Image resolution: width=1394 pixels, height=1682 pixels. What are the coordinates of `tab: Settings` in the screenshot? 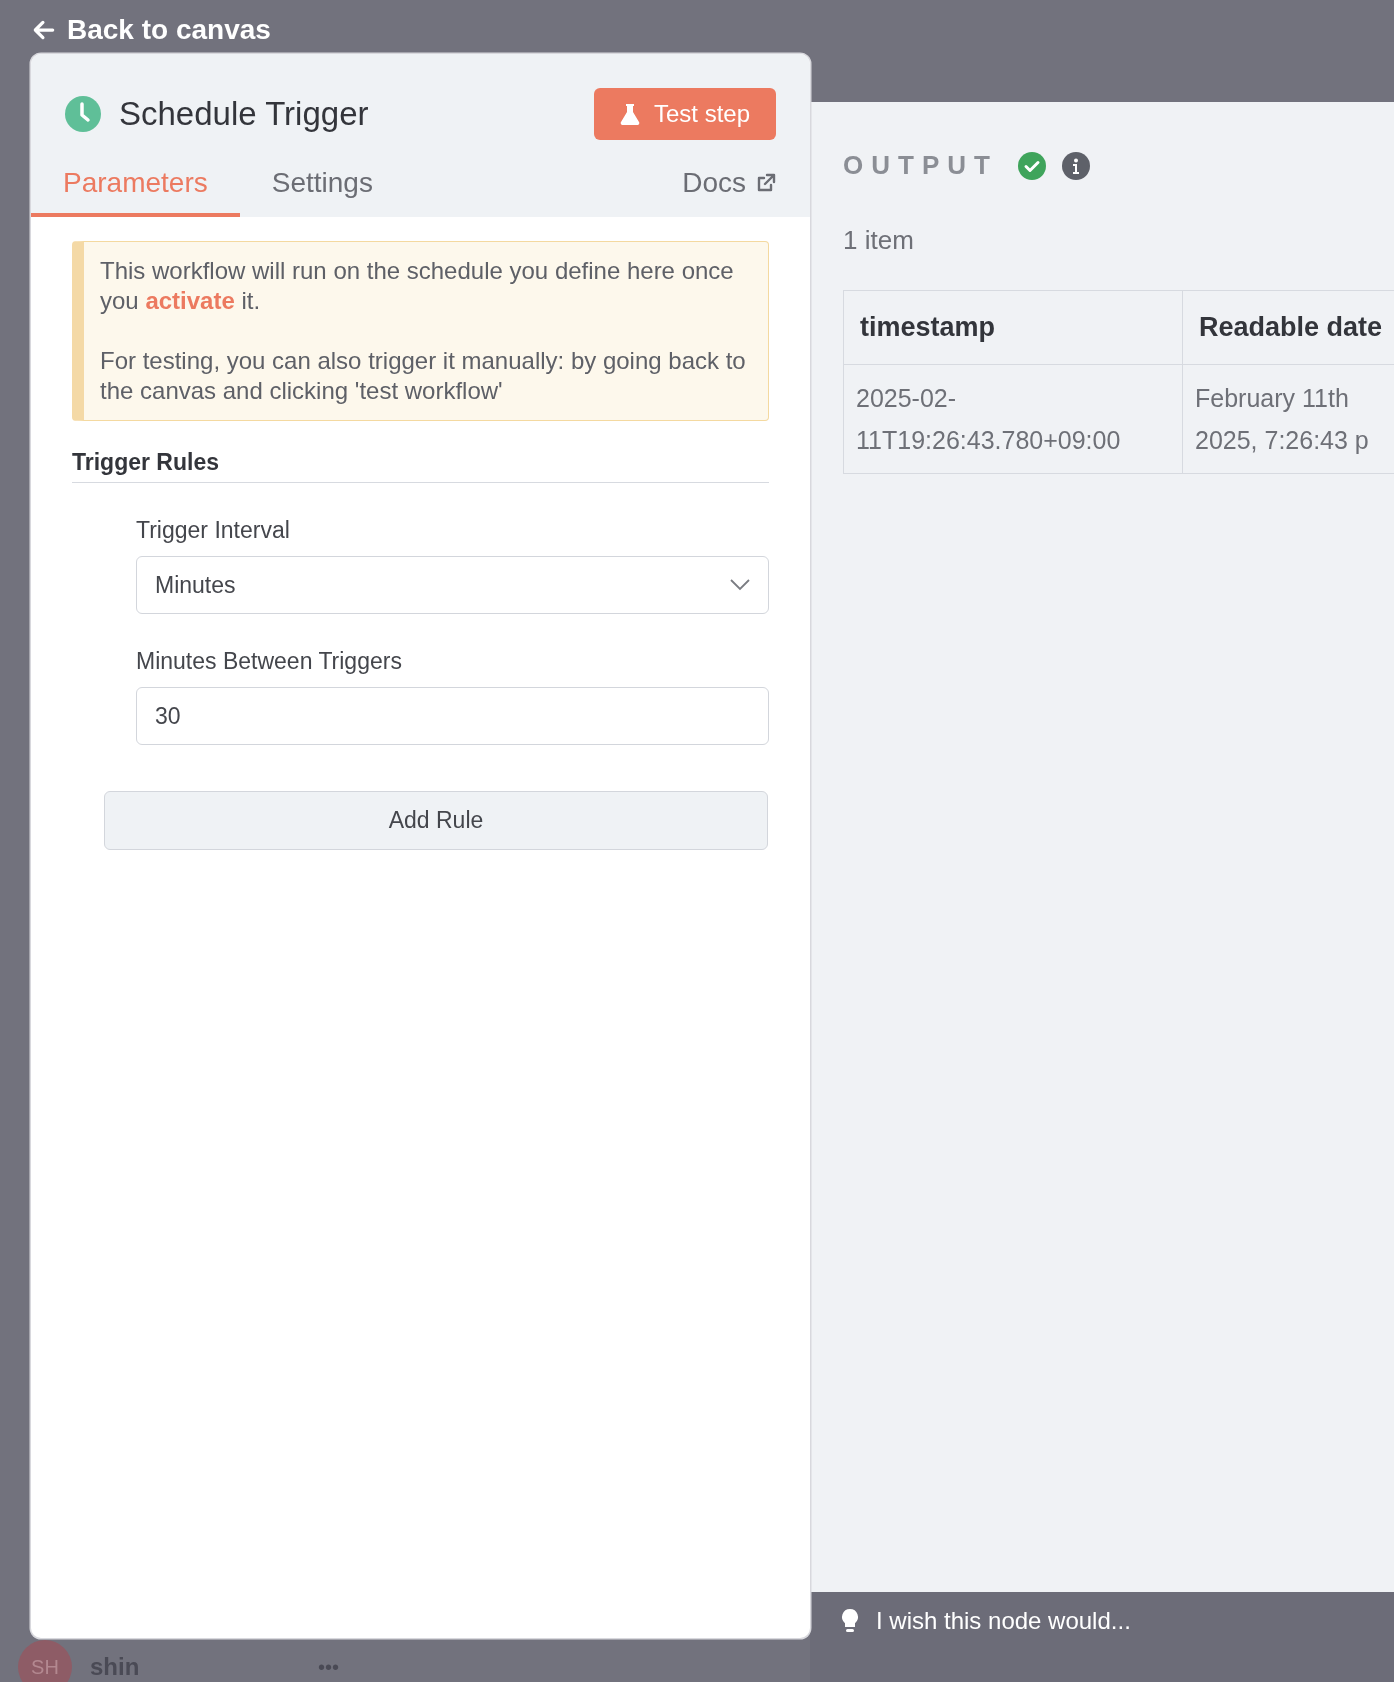 It's located at (322, 192).